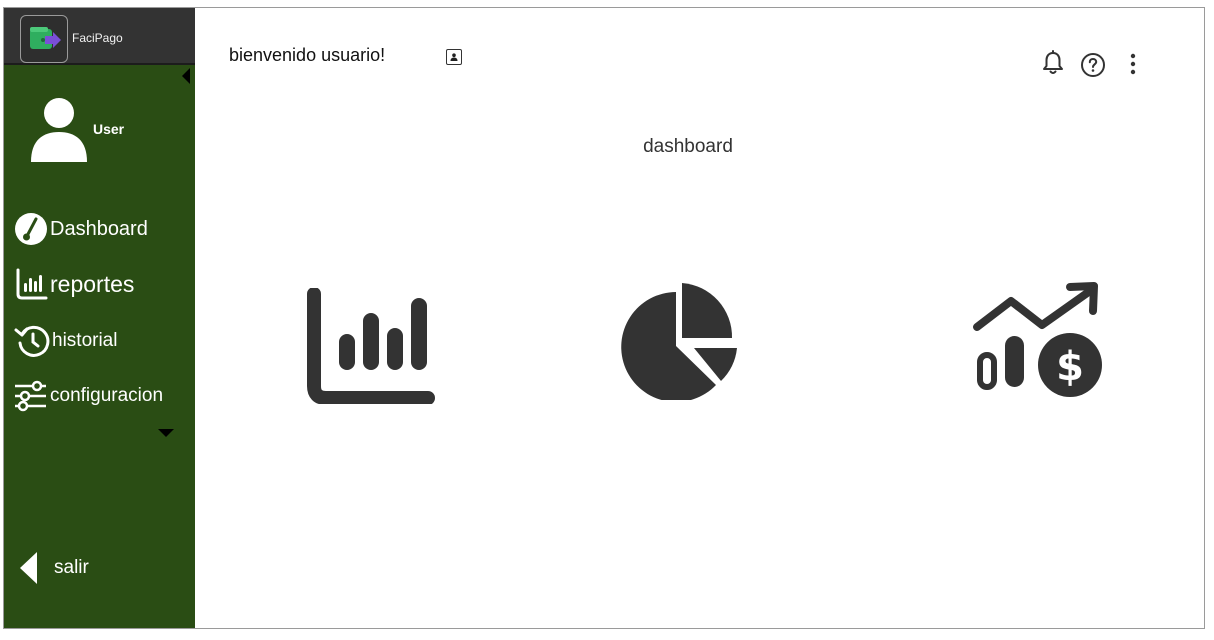 The width and height of the screenshot is (1214, 640). What do you see at coordinates (1093, 65) in the screenshot?
I see `help-icon` at bounding box center [1093, 65].